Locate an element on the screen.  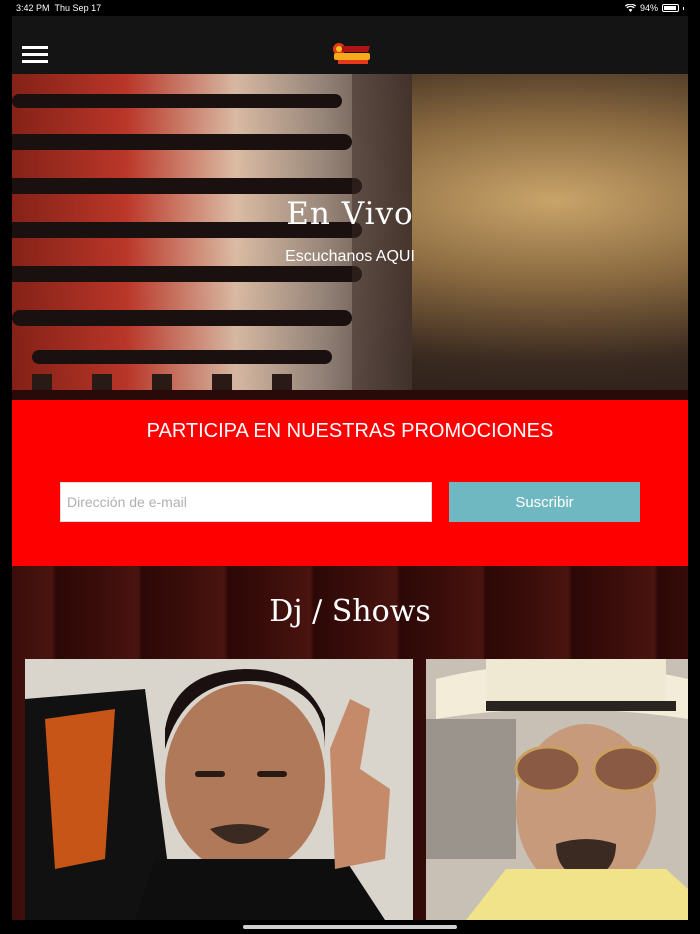
battery-percent: 94% is located at coordinates (648, 8).